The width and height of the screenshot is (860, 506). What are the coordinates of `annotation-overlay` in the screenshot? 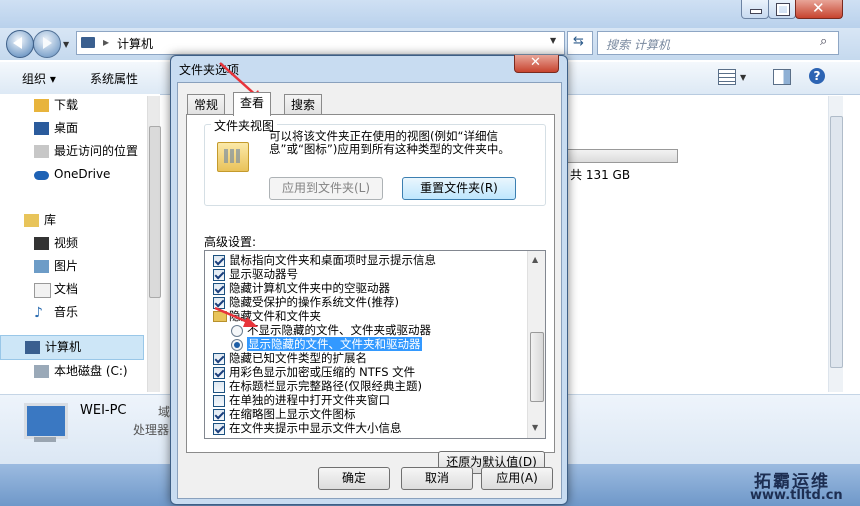 It's located at (239, 194).